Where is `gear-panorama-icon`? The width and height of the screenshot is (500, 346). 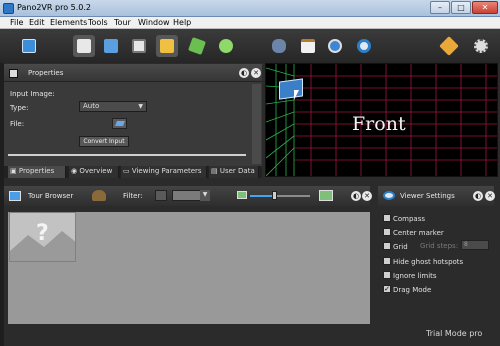 gear-panorama-icon is located at coordinates (335, 46).